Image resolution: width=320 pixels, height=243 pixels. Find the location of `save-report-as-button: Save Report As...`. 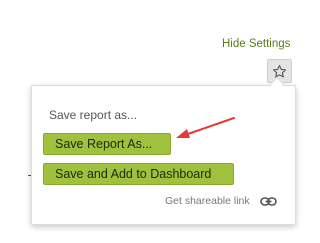

save-report-as-button: Save Report As... is located at coordinates (107, 144).